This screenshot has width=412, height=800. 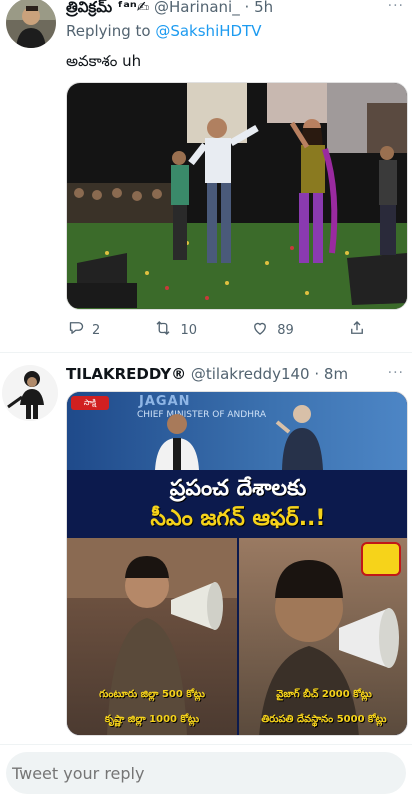 What do you see at coordinates (272, 330) in the screenshot?
I see `like-button: 89` at bounding box center [272, 330].